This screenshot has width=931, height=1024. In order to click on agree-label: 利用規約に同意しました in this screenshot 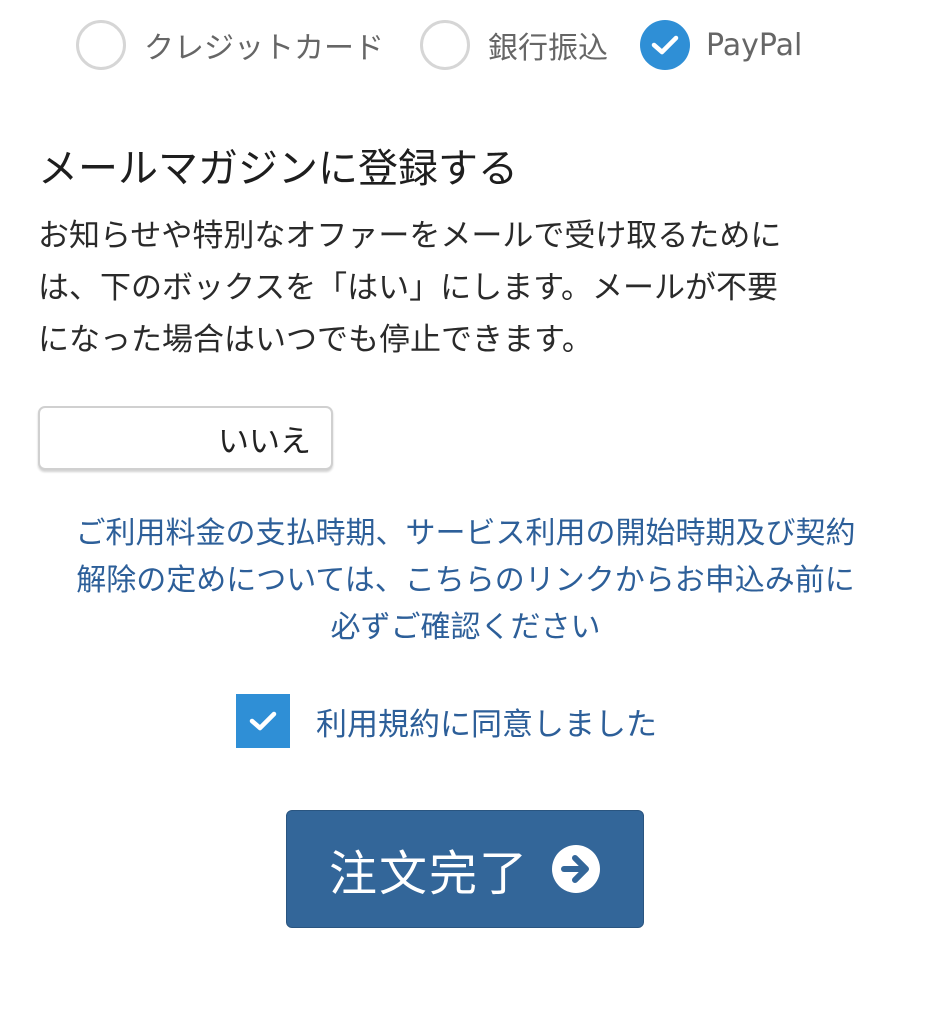, I will do `click(486, 724)`.